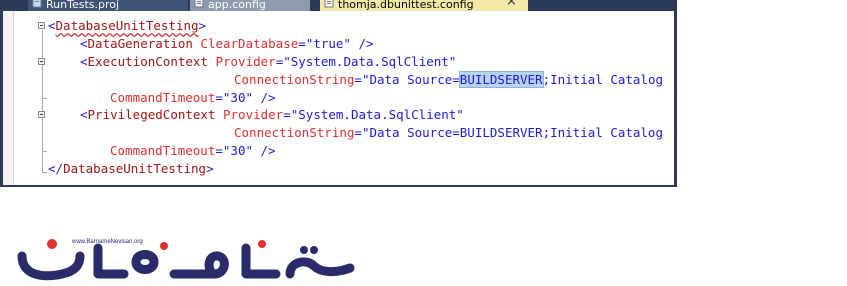 This screenshot has height=286, width=847. What do you see at coordinates (603, 79) in the screenshot?
I see `attribute-value: ;Initial Catalog` at bounding box center [603, 79].